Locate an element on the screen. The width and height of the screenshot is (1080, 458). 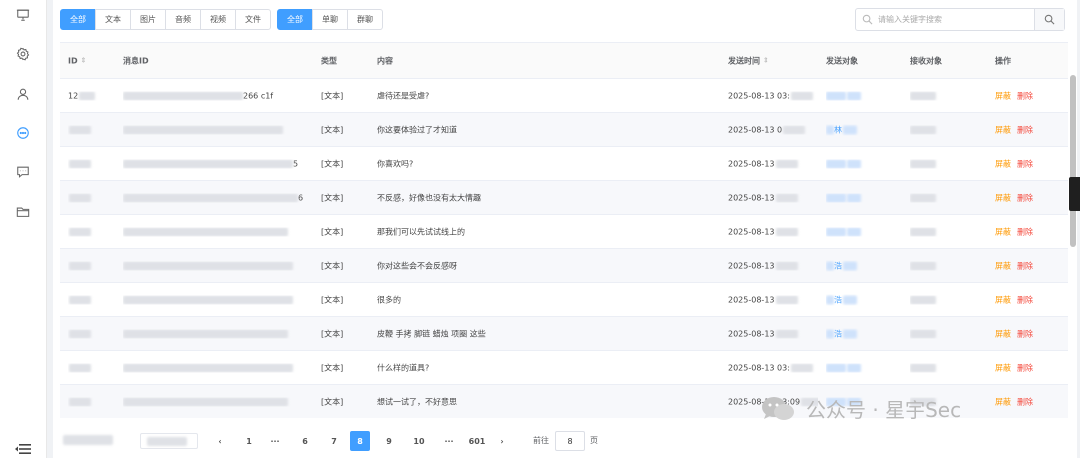
row-send-time: 2025-08-13 0 is located at coordinates (773, 129).